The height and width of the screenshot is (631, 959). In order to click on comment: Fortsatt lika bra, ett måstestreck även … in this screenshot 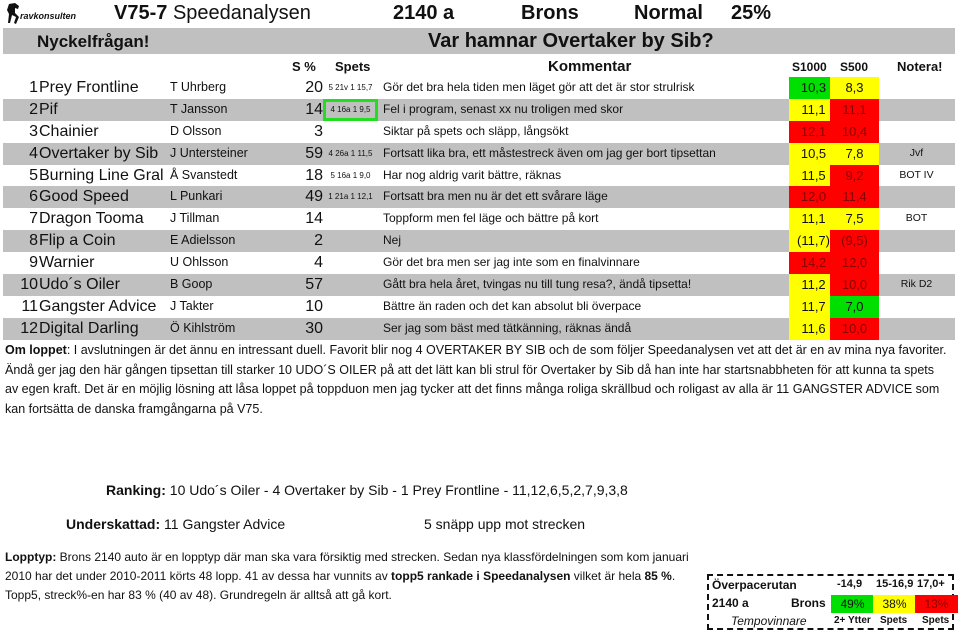, I will do `click(549, 152)`.